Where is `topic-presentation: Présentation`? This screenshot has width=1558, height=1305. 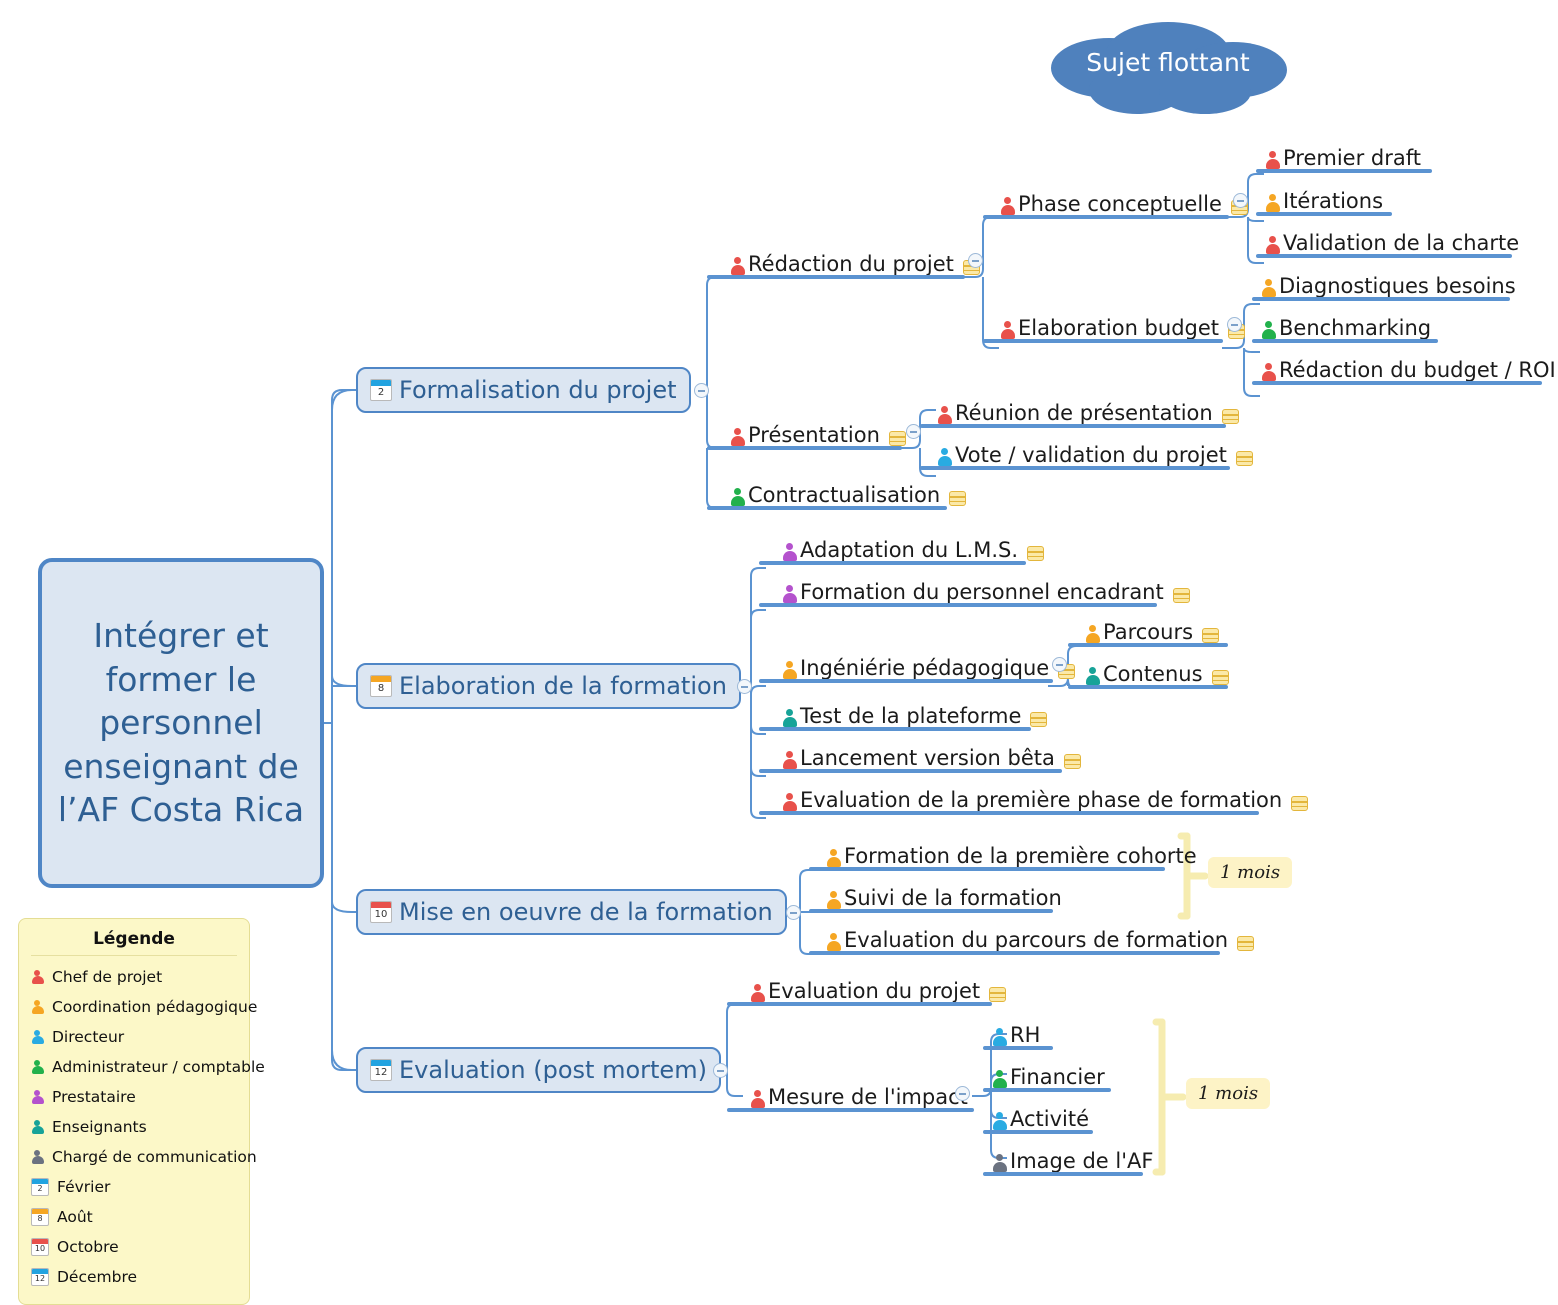 topic-presentation: Présentation is located at coordinates (818, 432).